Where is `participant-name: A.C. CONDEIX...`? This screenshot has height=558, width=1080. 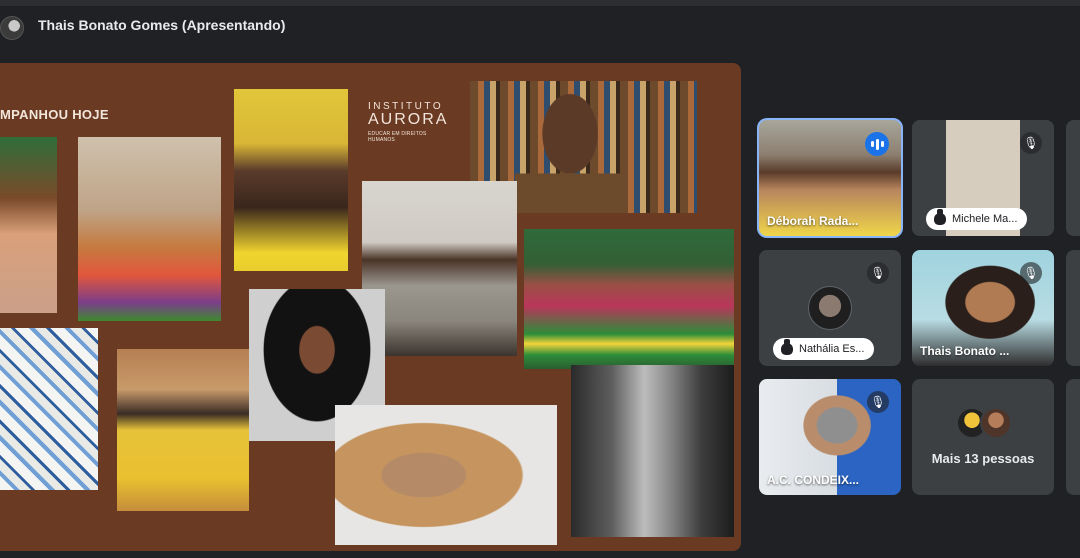 participant-name: A.C. CONDEIX... is located at coordinates (813, 480).